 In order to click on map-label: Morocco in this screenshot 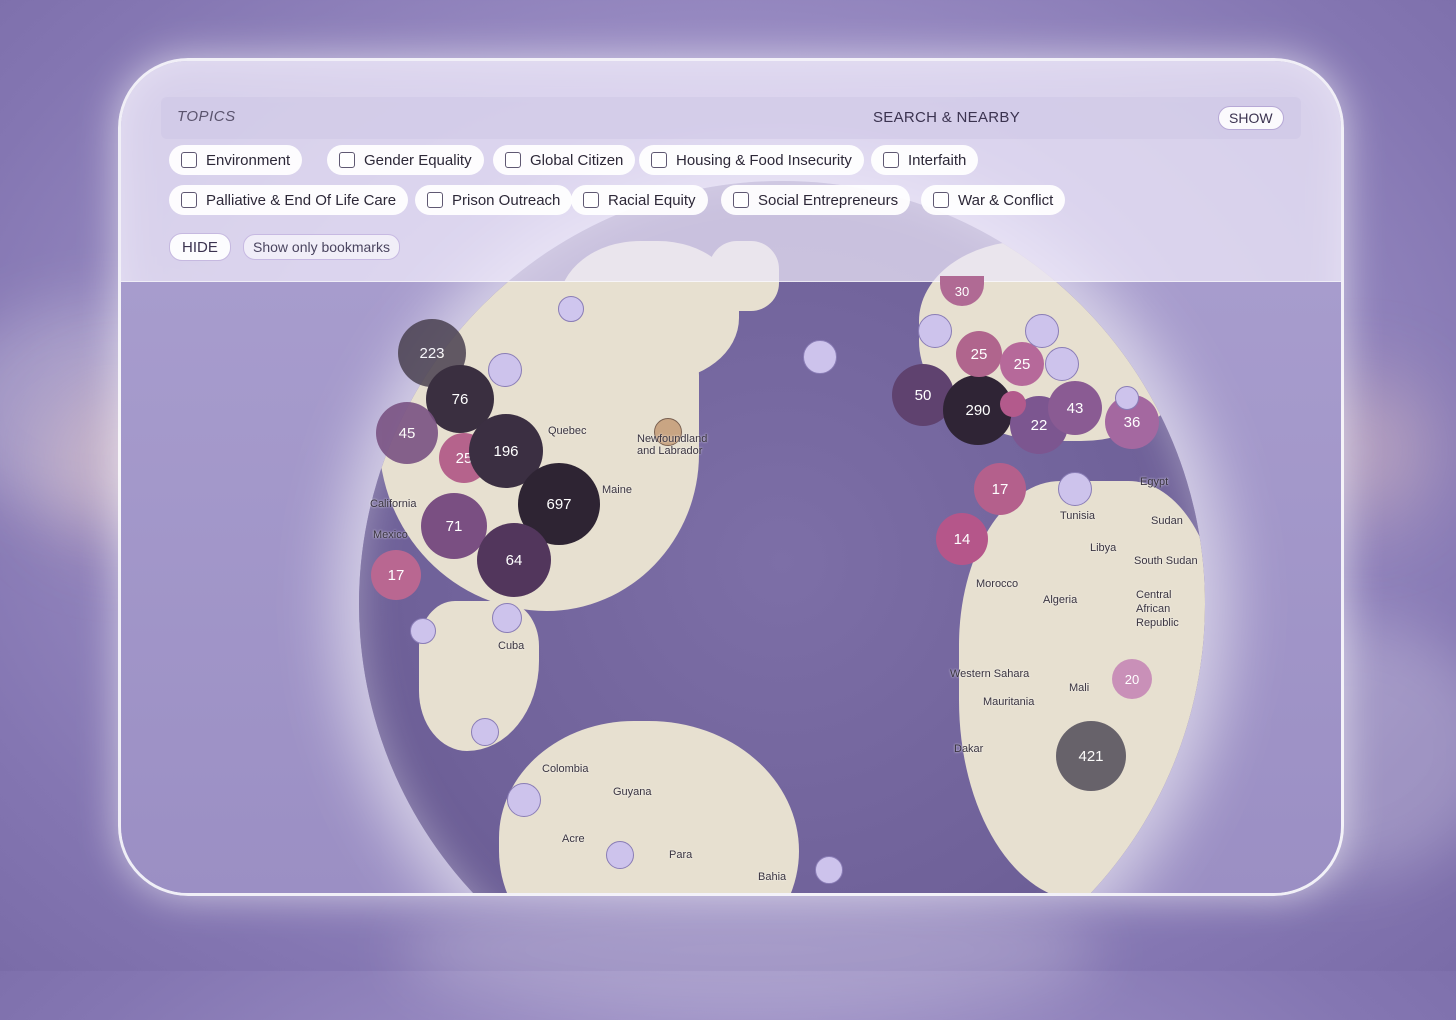, I will do `click(997, 584)`.